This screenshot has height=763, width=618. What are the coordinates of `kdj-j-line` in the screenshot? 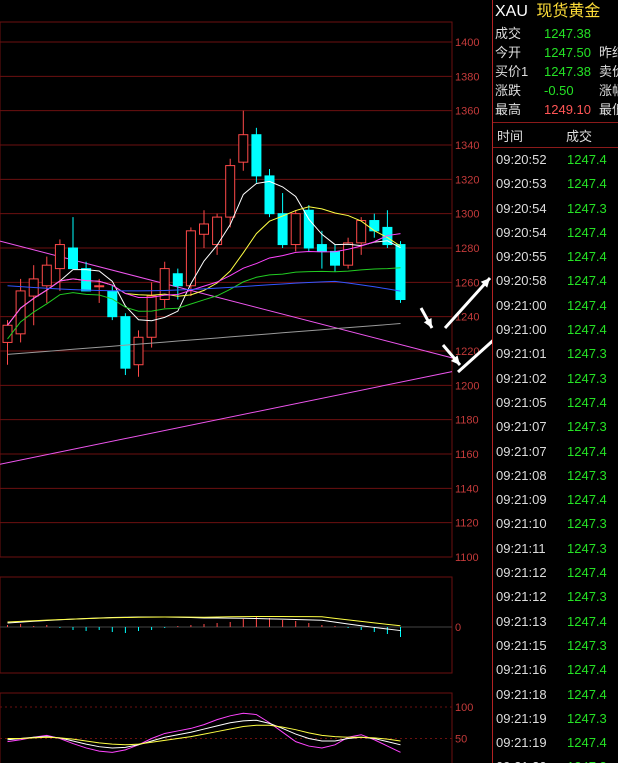 It's located at (204, 732).